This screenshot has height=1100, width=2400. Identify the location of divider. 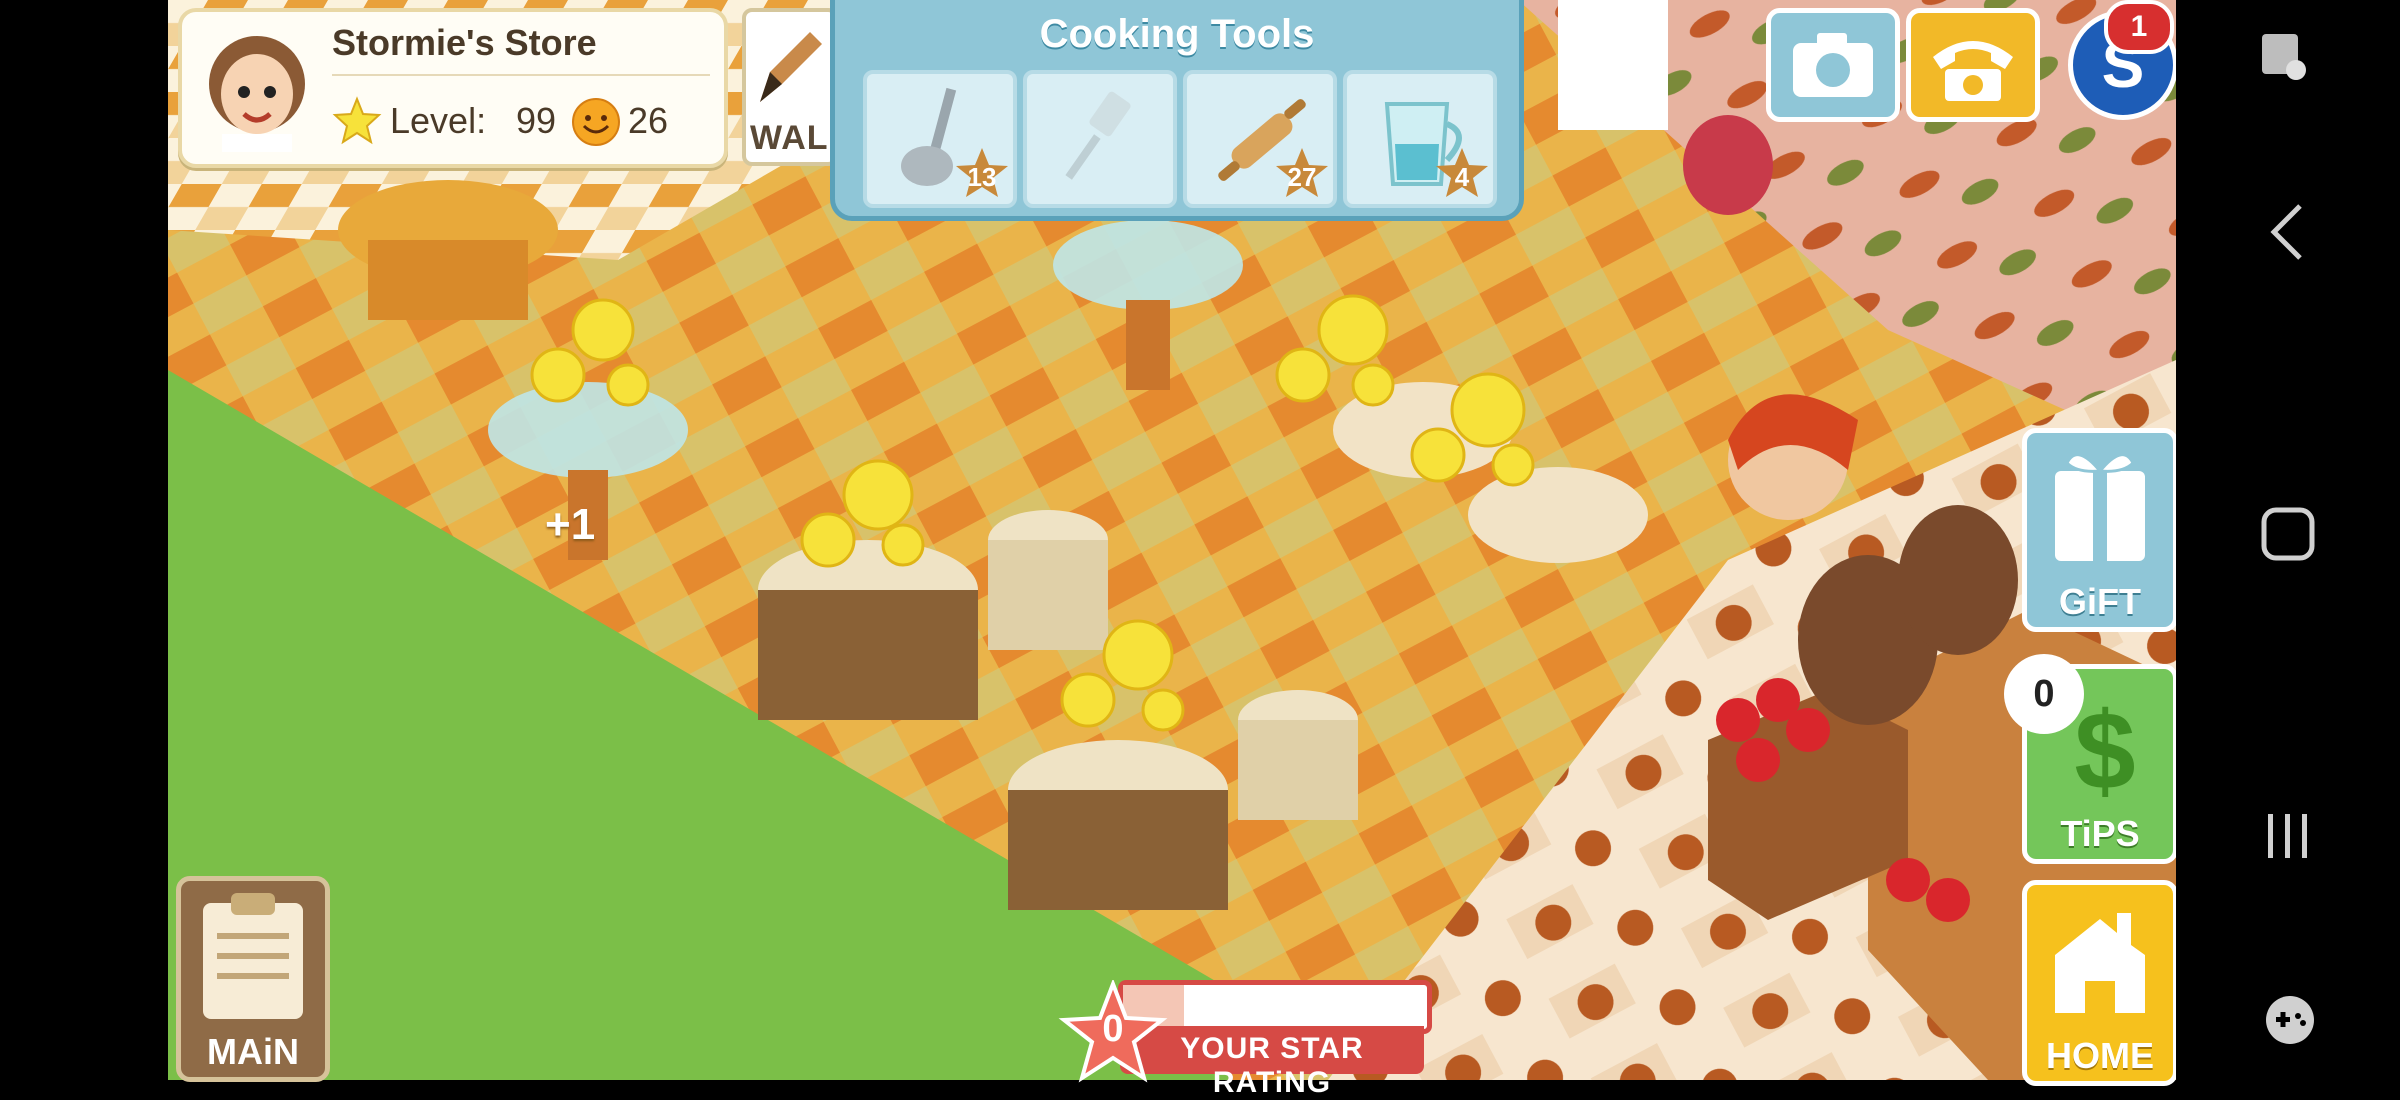
(521, 75).